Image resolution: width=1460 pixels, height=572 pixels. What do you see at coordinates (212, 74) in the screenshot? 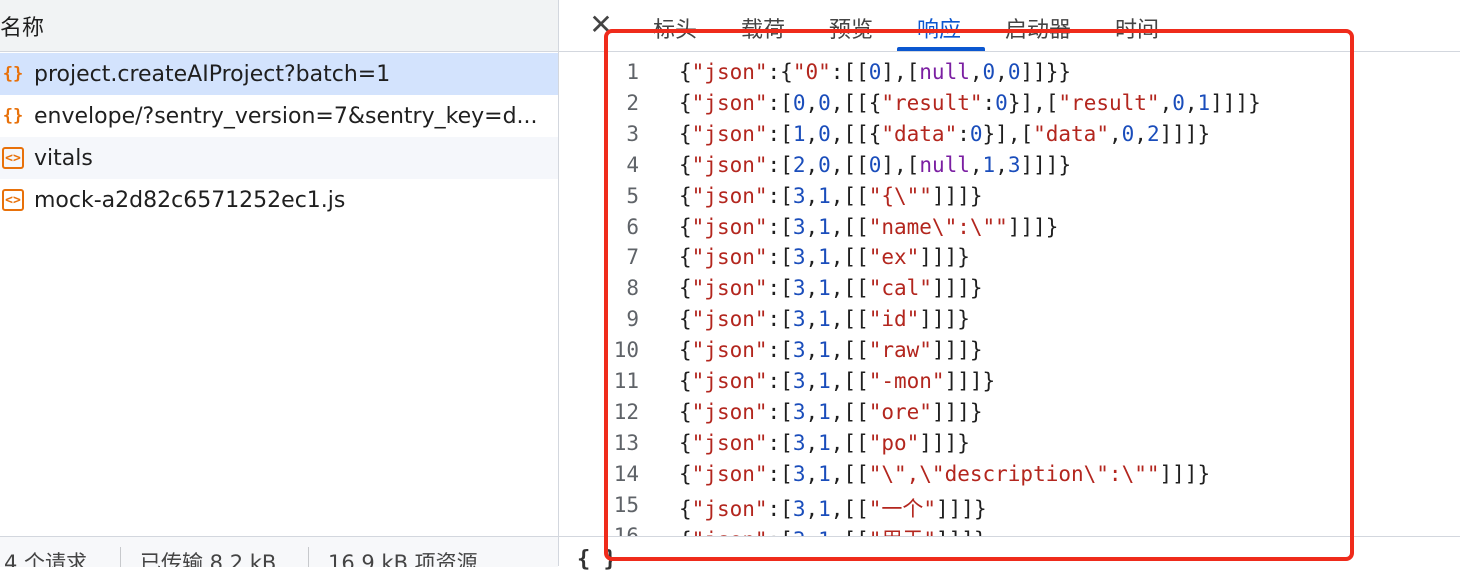
I see `request-name: project.createAIProject?batch=1` at bounding box center [212, 74].